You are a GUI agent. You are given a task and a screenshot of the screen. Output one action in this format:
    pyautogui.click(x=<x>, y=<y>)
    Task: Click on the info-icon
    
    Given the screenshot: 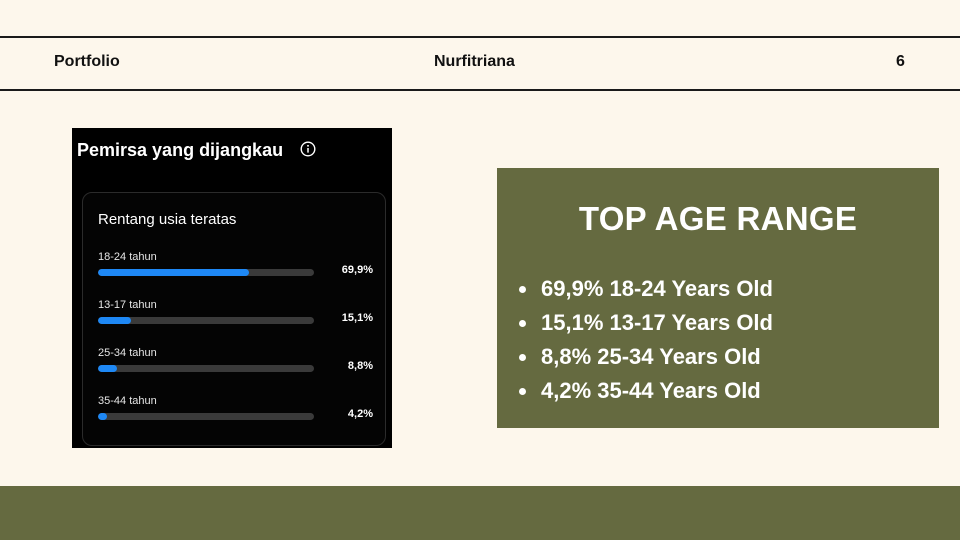 What is the action you would take?
    pyautogui.click(x=308, y=149)
    